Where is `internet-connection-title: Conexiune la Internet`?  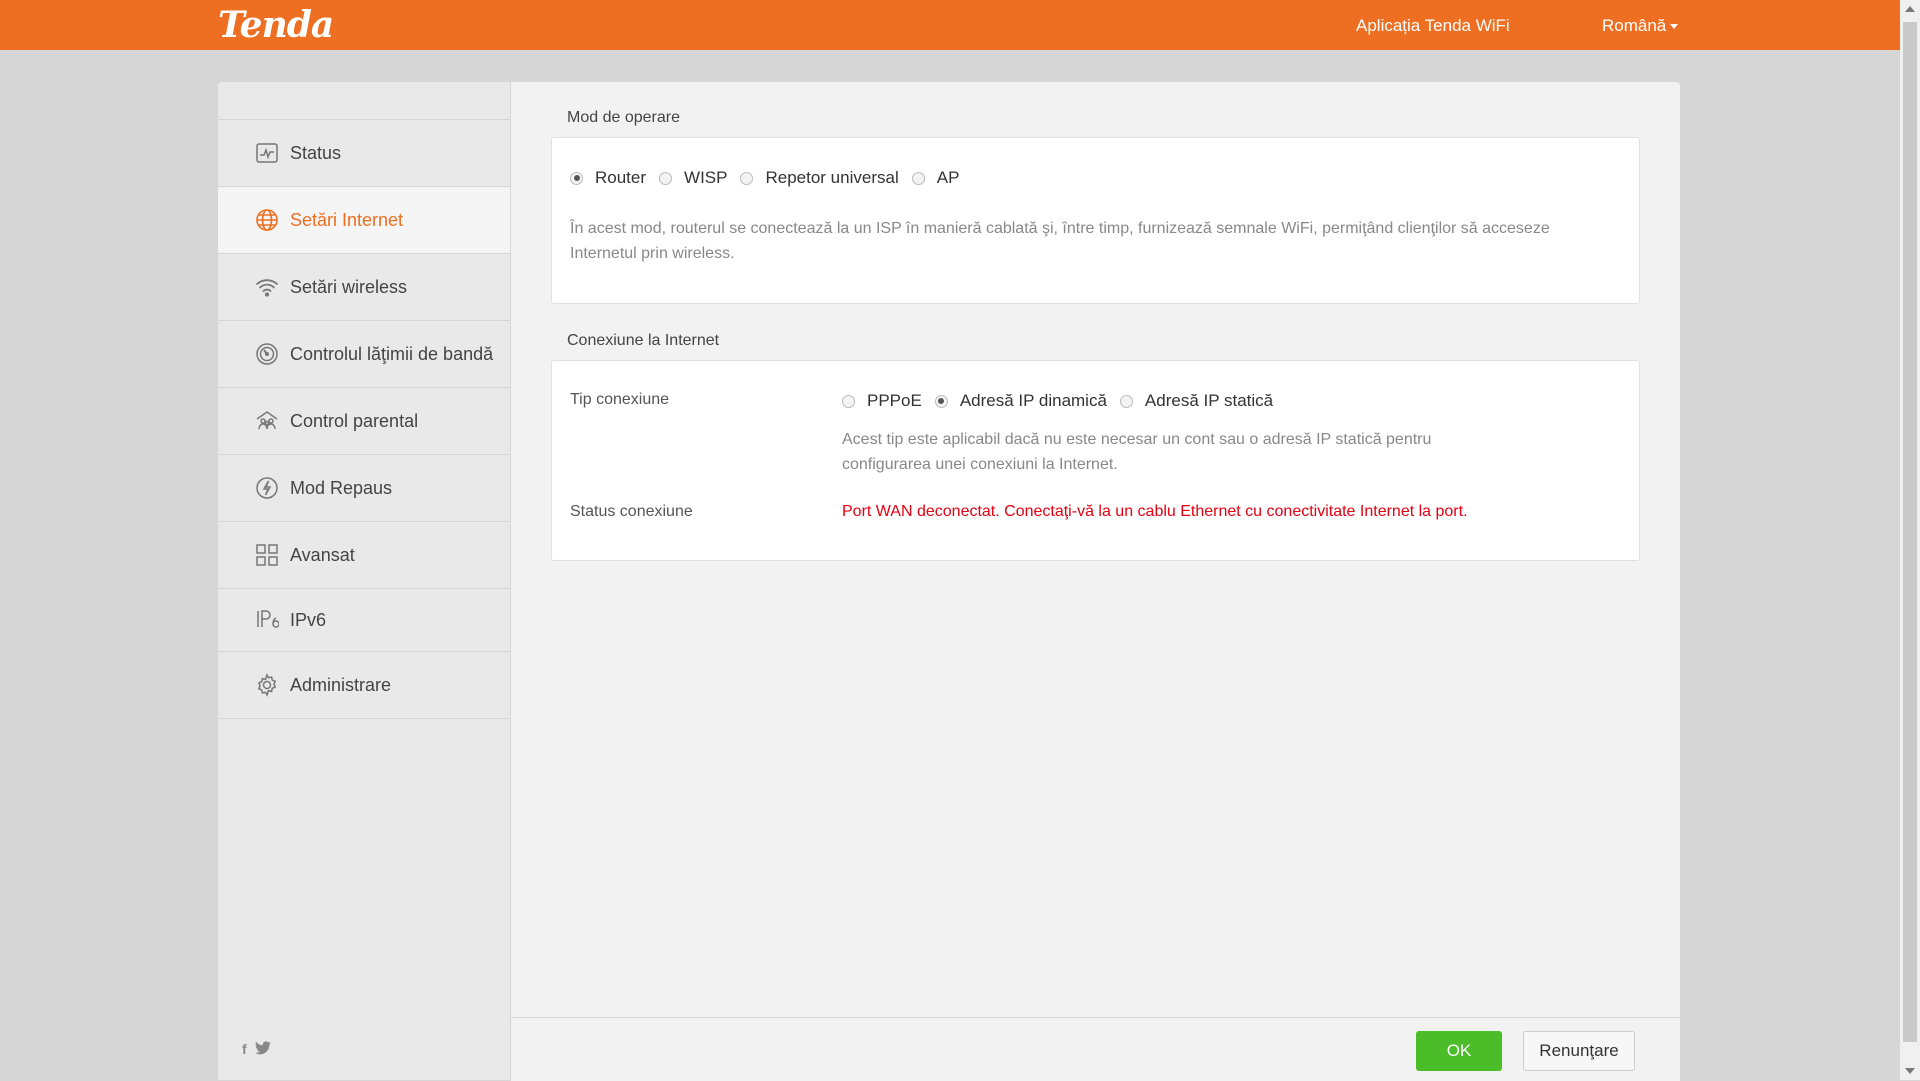
internet-connection-title: Conexiune la Internet is located at coordinates (643, 340).